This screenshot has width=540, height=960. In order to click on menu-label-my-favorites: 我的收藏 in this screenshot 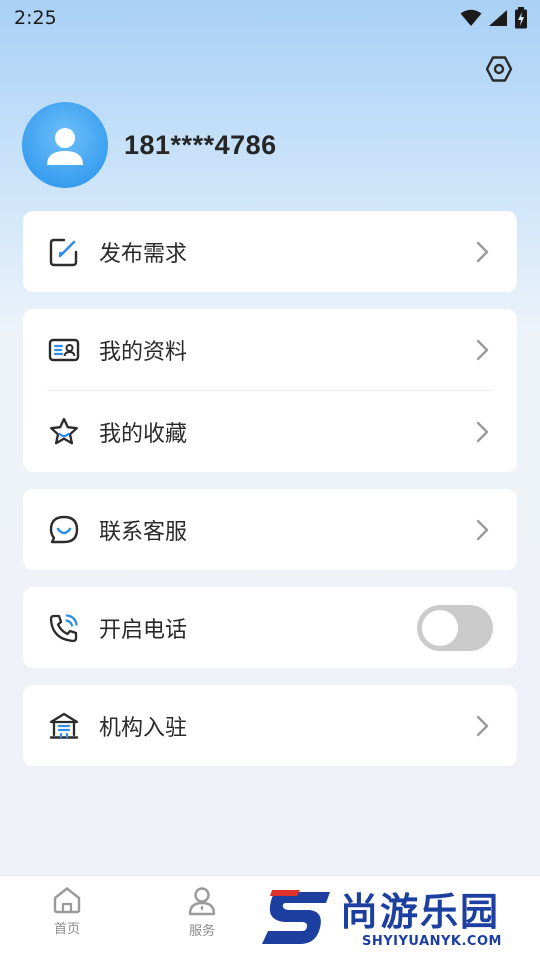, I will do `click(143, 434)`.